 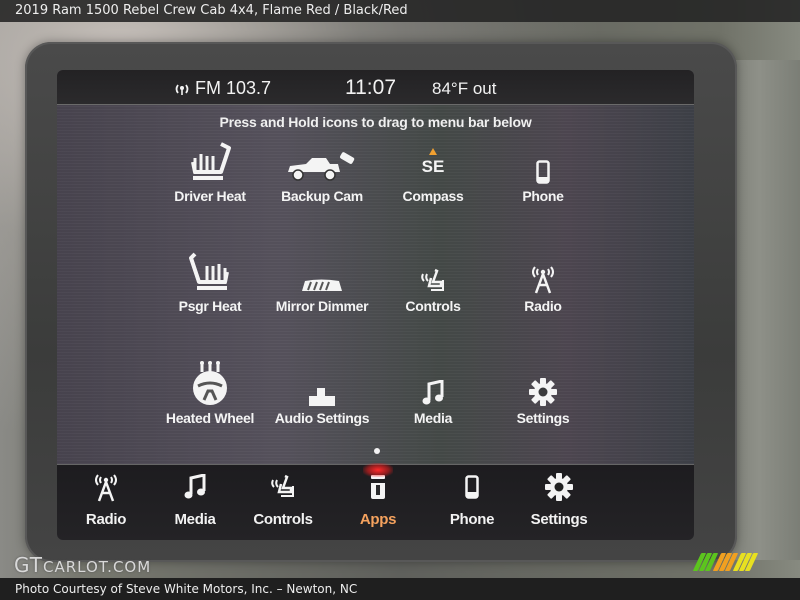 What do you see at coordinates (378, 519) in the screenshot?
I see `menu-label: Apps` at bounding box center [378, 519].